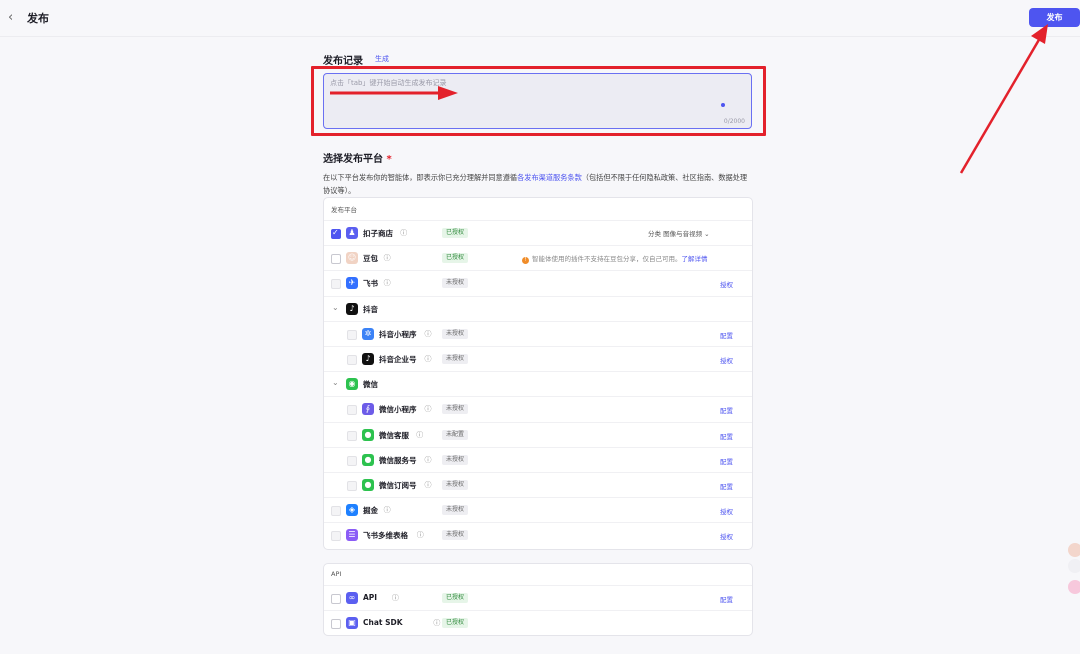 Image resolution: width=1080 pixels, height=654 pixels. I want to click on arrow-to-publish, so click(1000, 105).